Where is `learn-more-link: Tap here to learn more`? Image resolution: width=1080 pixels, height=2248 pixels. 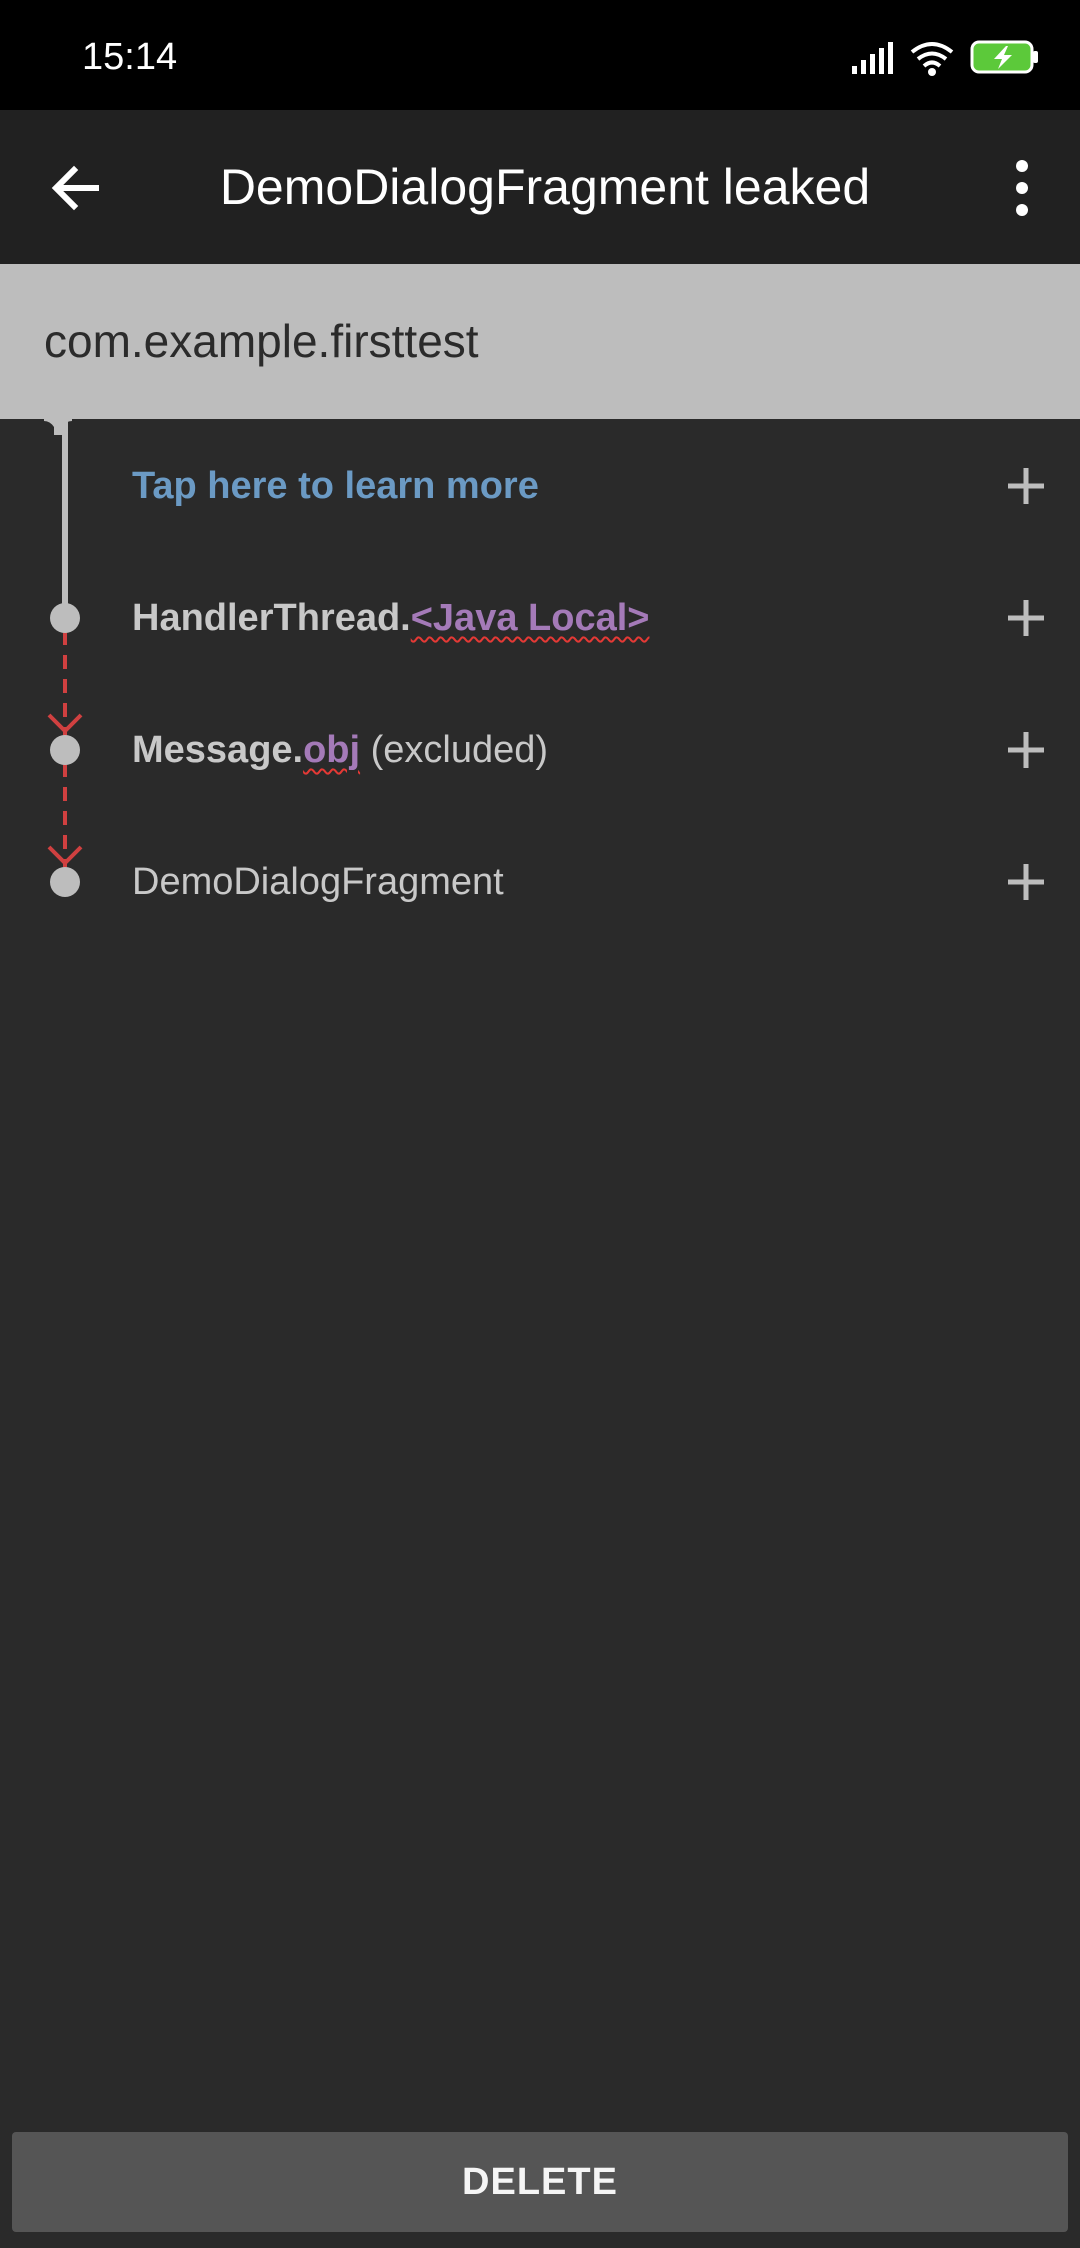
learn-more-link: Tap here to learn more is located at coordinates (335, 486).